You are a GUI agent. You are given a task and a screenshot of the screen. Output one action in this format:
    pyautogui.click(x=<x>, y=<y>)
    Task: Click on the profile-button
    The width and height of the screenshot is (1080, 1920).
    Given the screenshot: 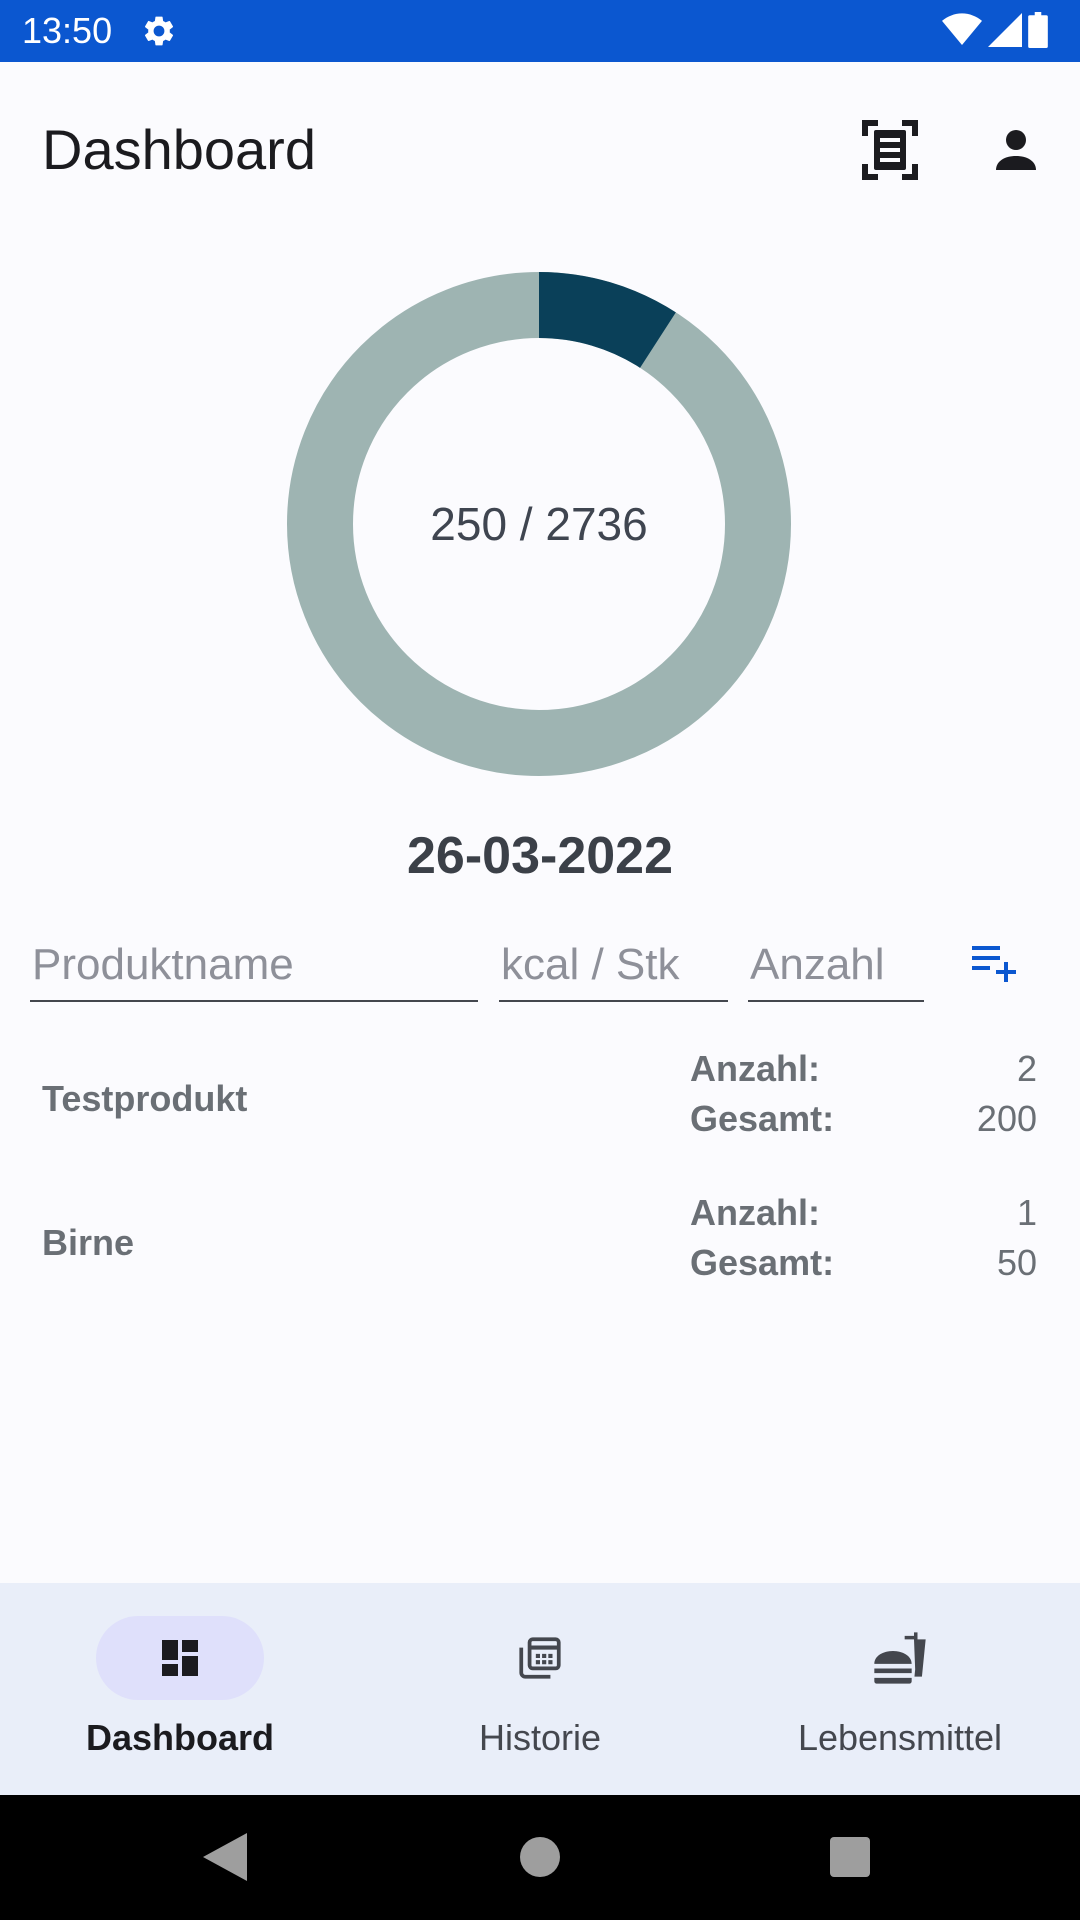 What is the action you would take?
    pyautogui.click(x=1016, y=150)
    